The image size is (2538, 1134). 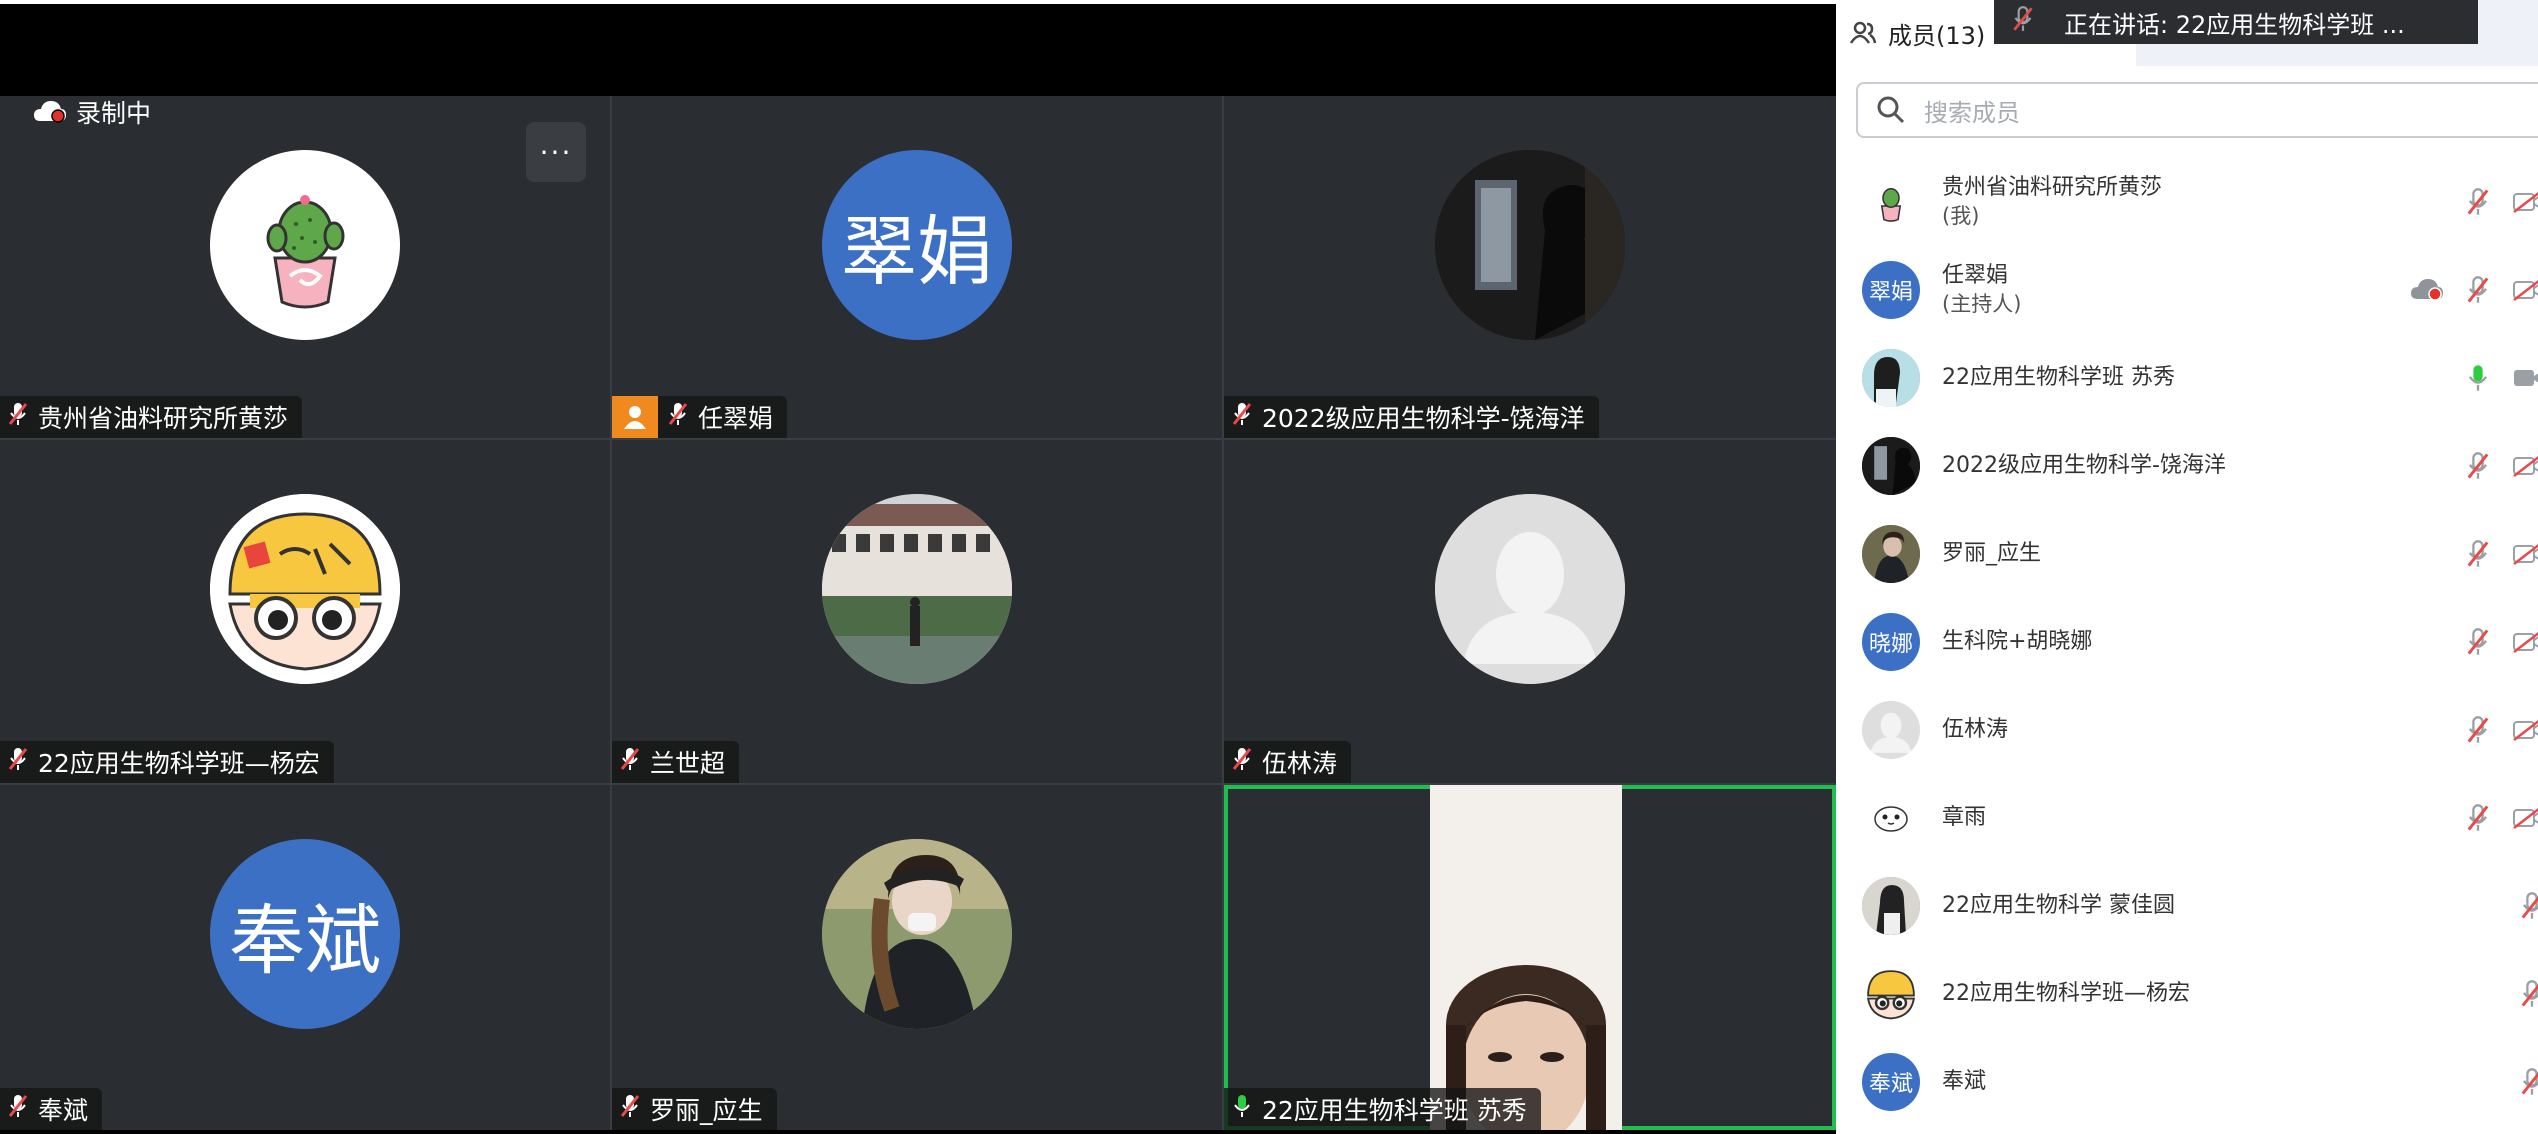 I want to click on top-bar, so click(x=918, y=48).